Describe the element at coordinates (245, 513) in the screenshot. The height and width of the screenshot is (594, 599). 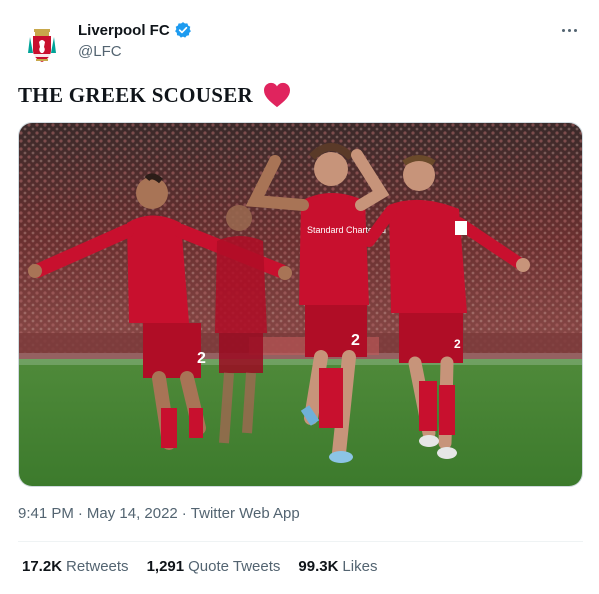
I see `tweet-source: Twitter Web App` at that location.